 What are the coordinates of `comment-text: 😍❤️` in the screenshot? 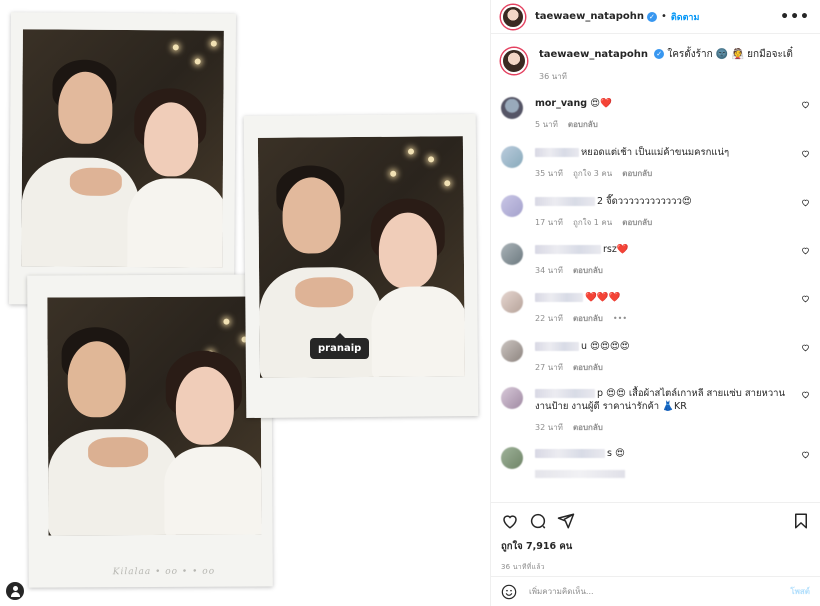 It's located at (601, 103).